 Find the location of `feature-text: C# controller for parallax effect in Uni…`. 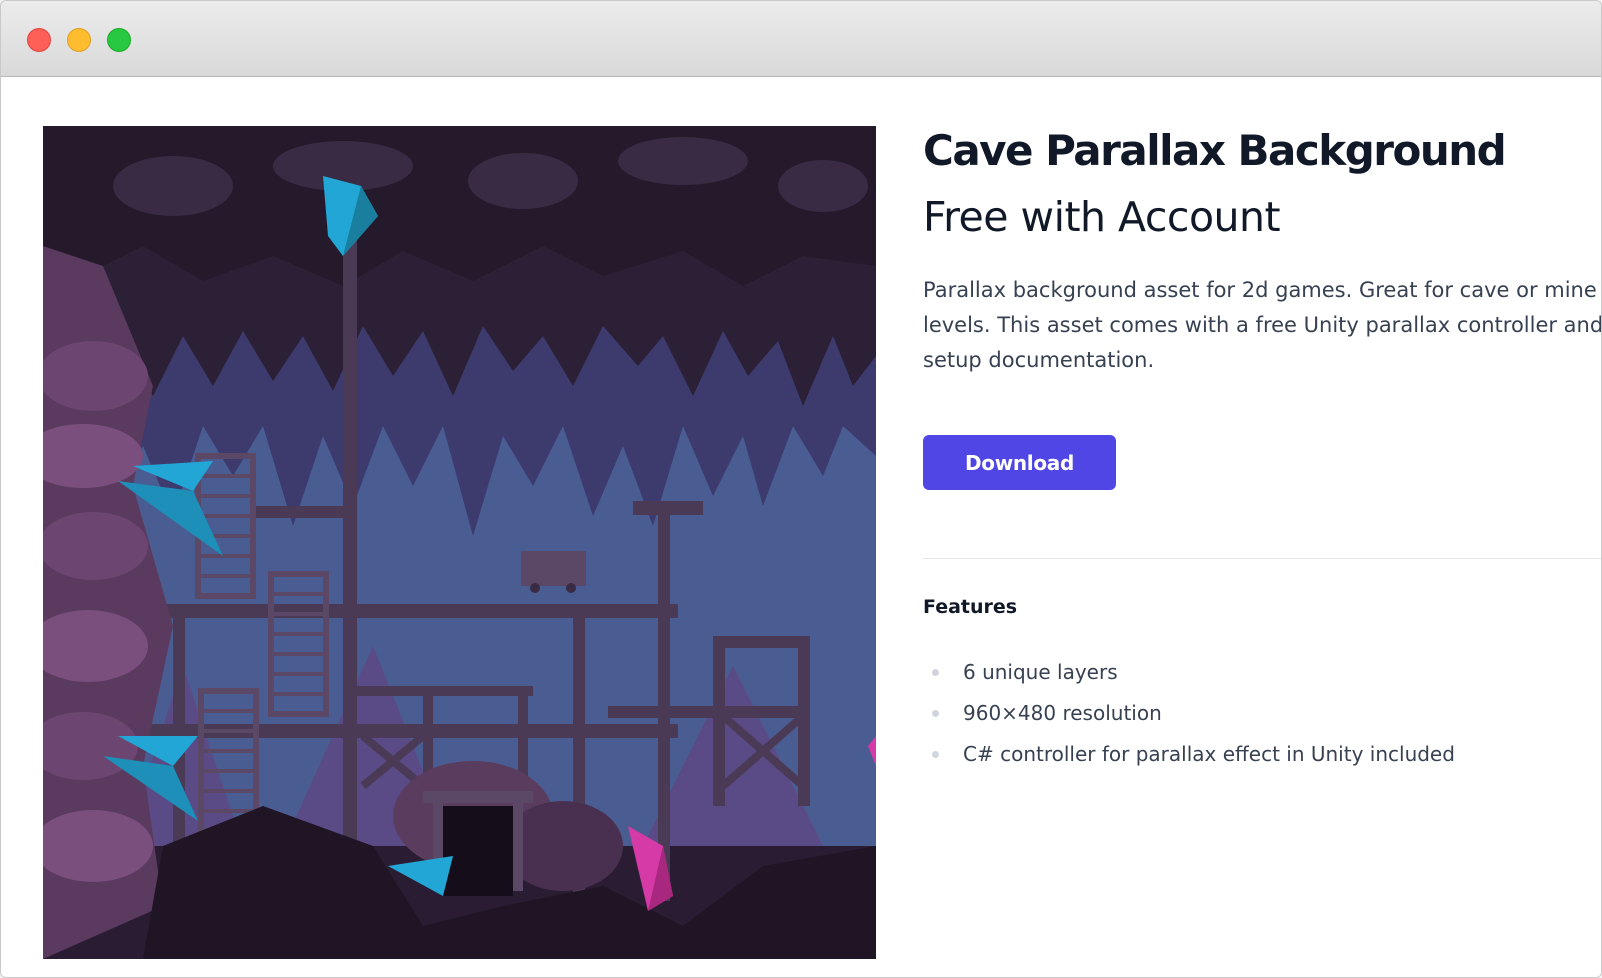

feature-text: C# controller for parallax effect in Uni… is located at coordinates (1209, 754).